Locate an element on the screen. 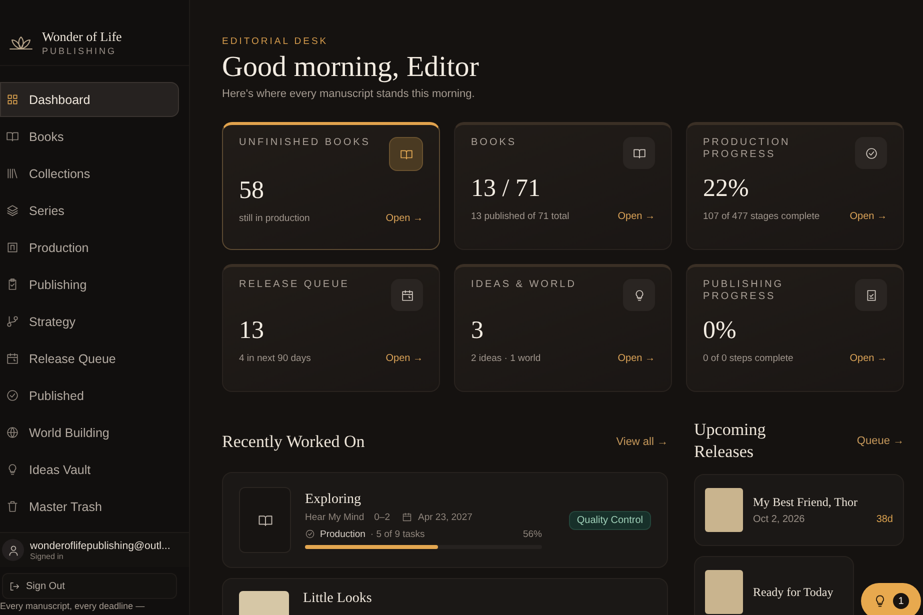  calendar-icon is located at coordinates (407, 517).